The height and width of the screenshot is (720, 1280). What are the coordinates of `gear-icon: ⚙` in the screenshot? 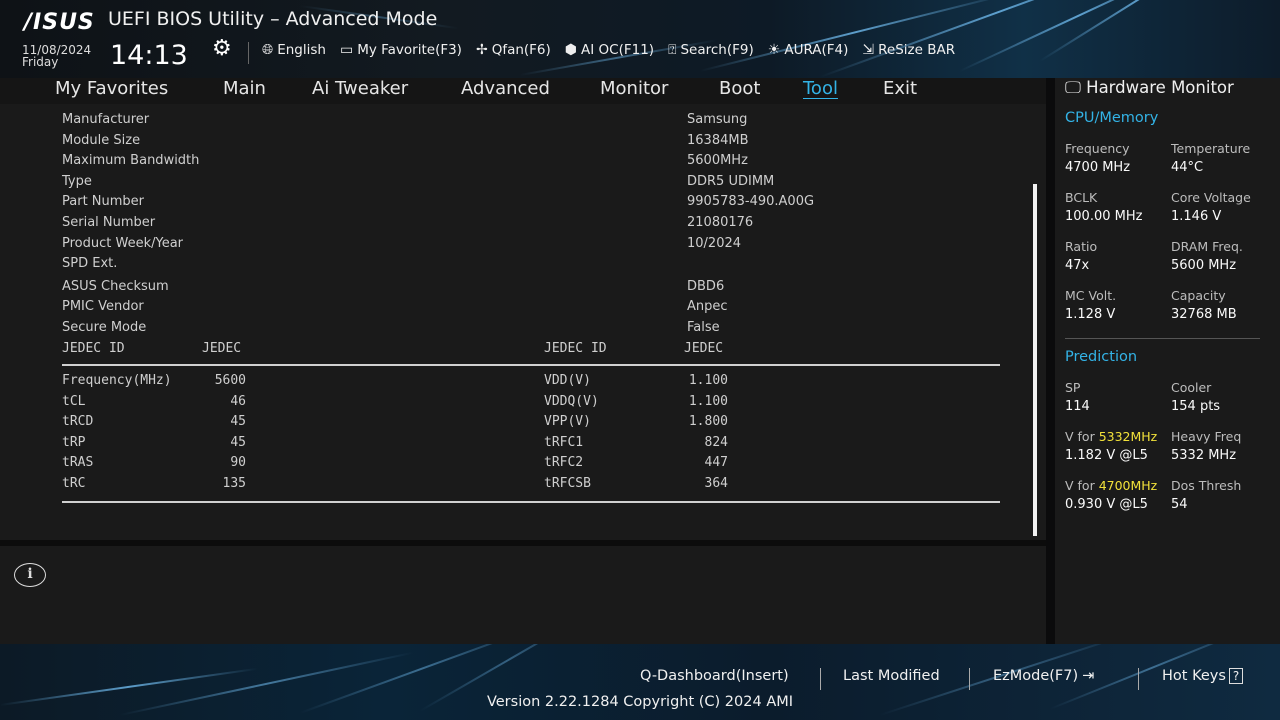 It's located at (222, 48).